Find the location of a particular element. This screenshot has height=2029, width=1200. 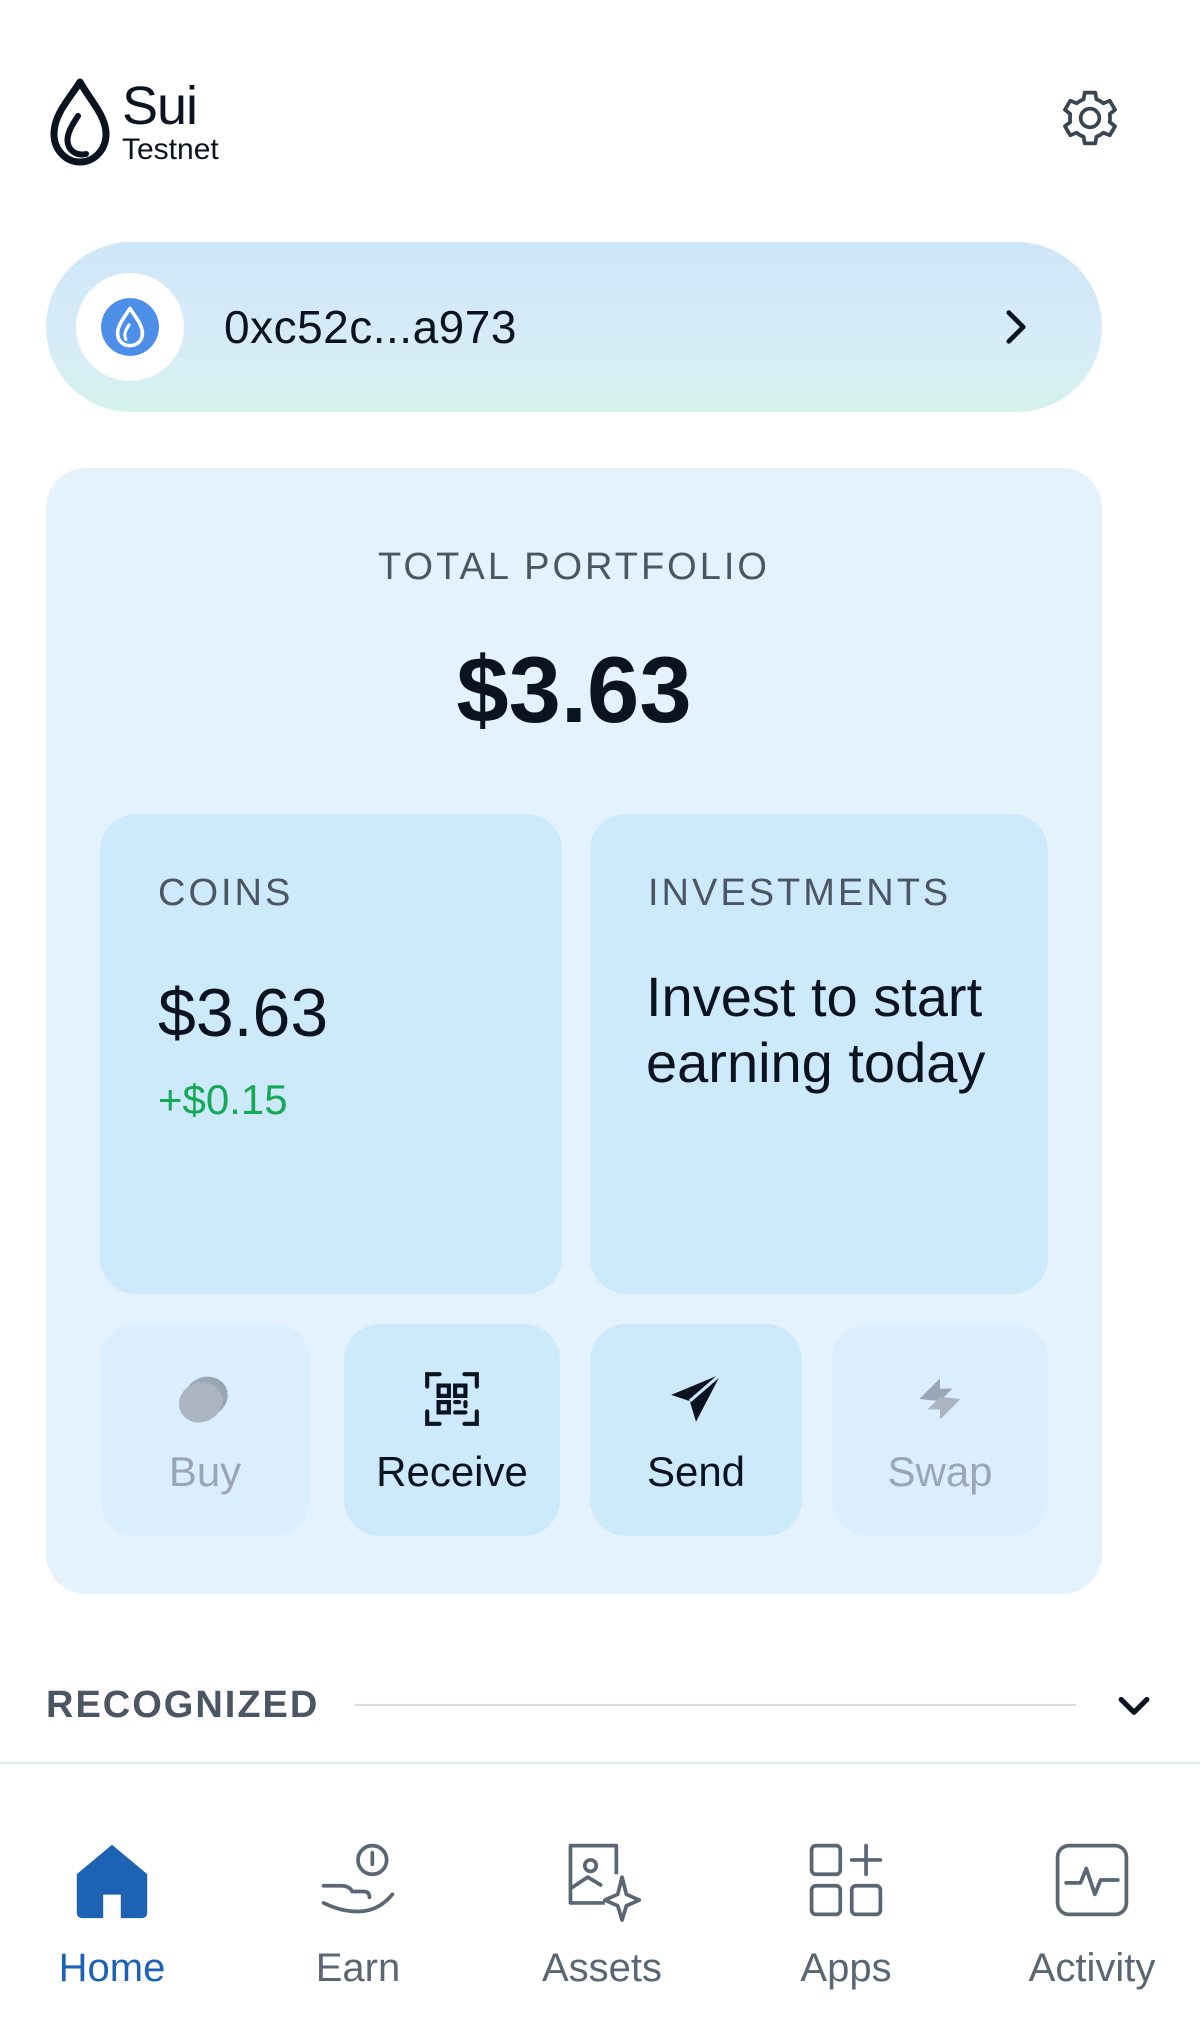

earn-icon is located at coordinates (358, 1880).